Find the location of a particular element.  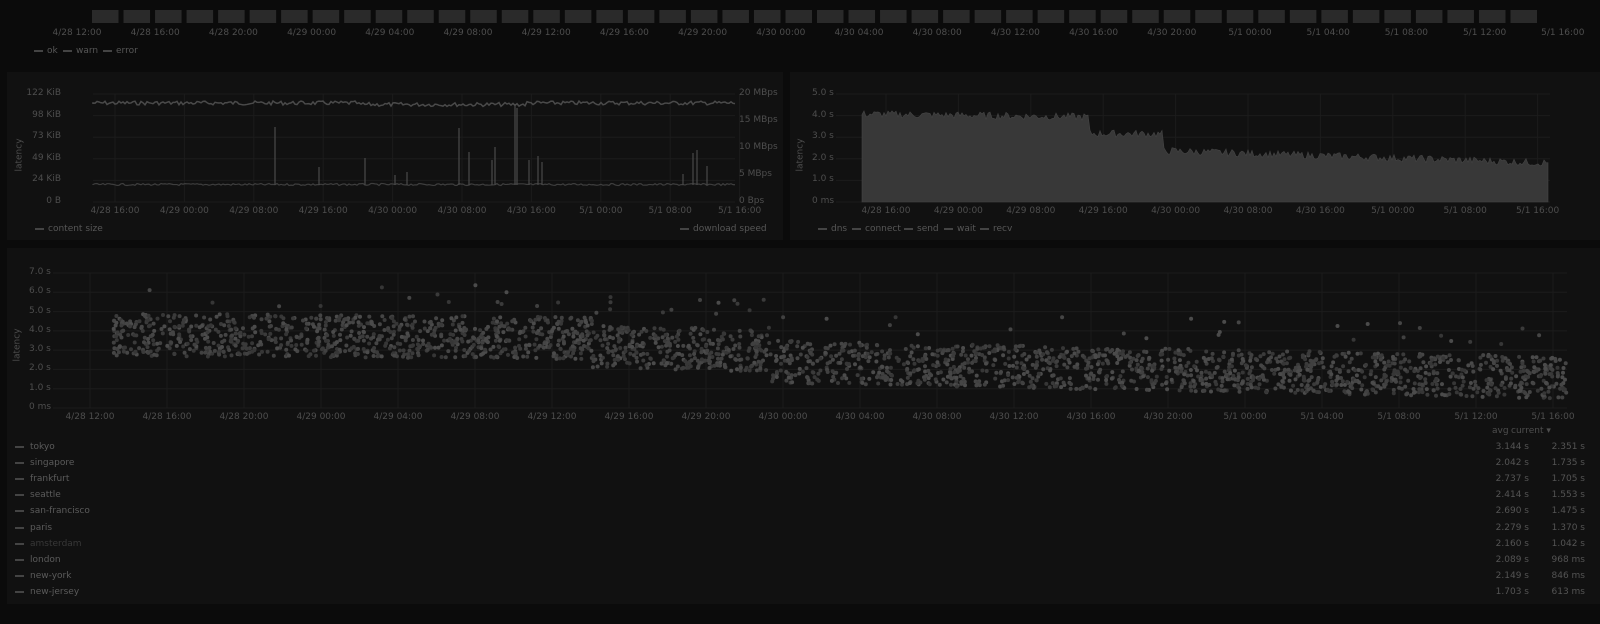

legend-row-amsterdam: amsterdam 2.160 s 1.042 s is located at coordinates (800, 544).